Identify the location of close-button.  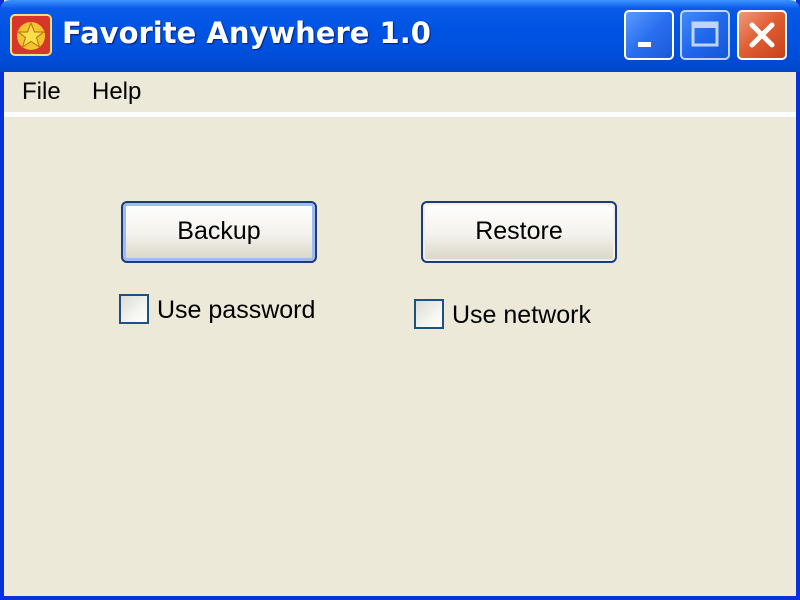
(762, 35).